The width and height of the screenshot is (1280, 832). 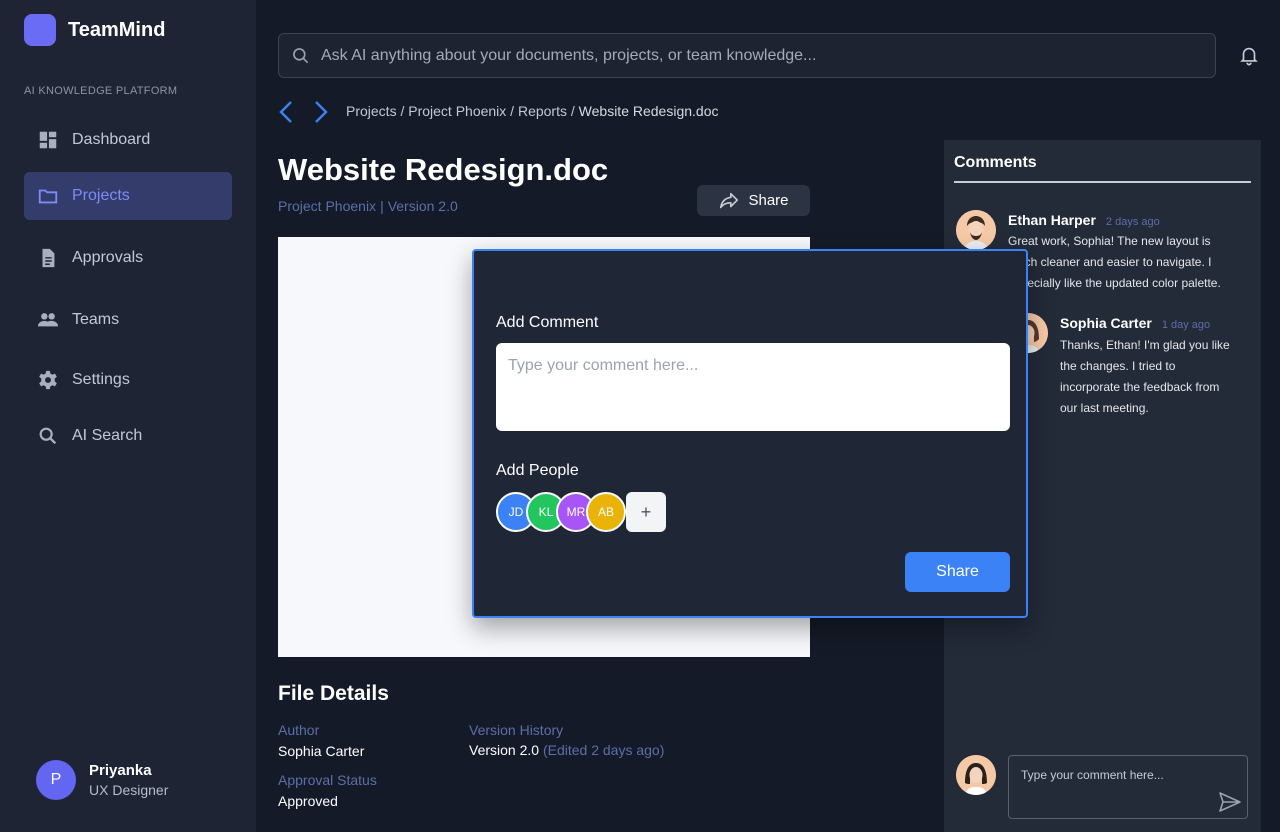 What do you see at coordinates (1230, 802) in the screenshot?
I see `send-icon` at bounding box center [1230, 802].